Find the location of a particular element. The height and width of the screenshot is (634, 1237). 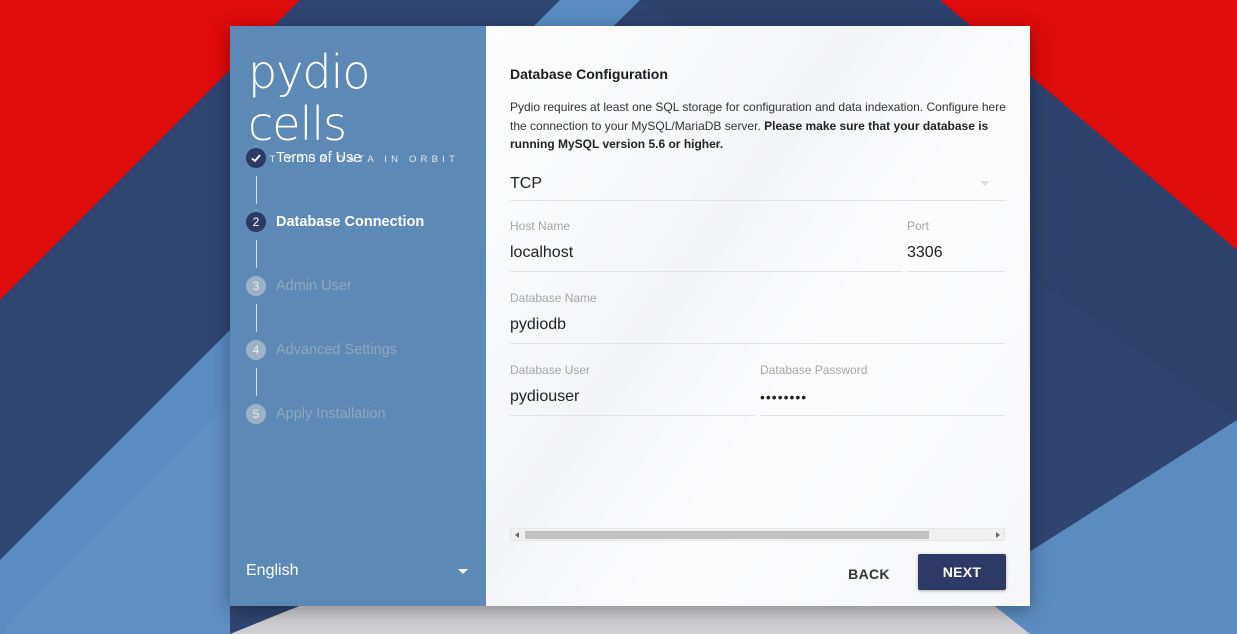

horizontal-scrollbar is located at coordinates (757, 534).